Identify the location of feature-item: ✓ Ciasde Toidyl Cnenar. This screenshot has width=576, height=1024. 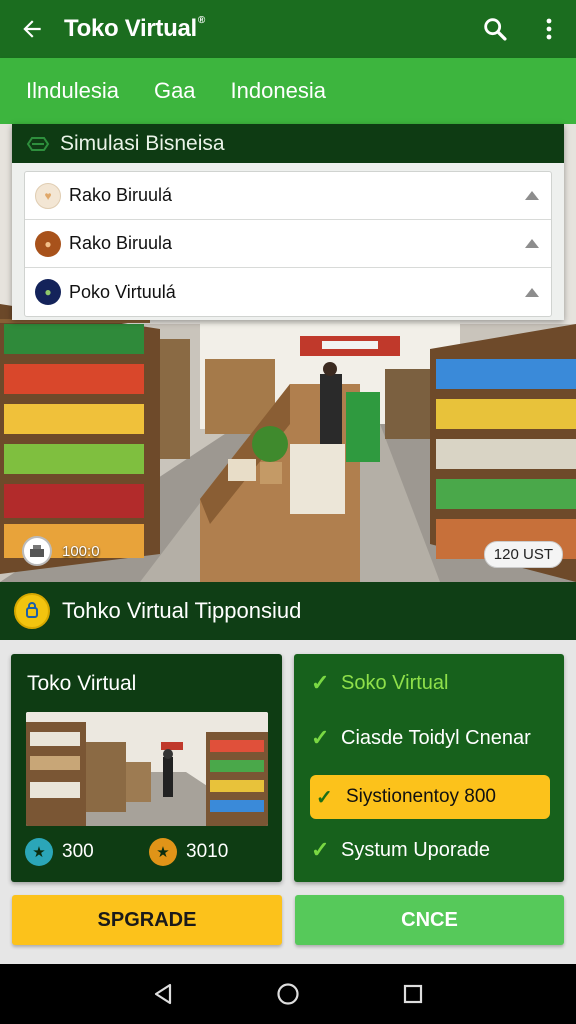
(421, 738).